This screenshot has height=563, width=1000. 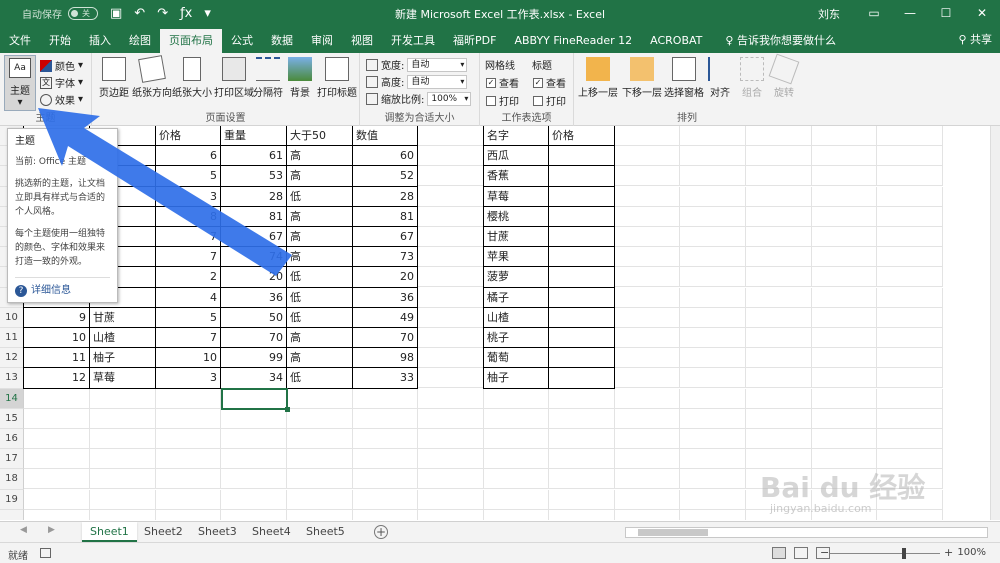 What do you see at coordinates (192, 78) in the screenshot?
I see `size-button: 纸张大小` at bounding box center [192, 78].